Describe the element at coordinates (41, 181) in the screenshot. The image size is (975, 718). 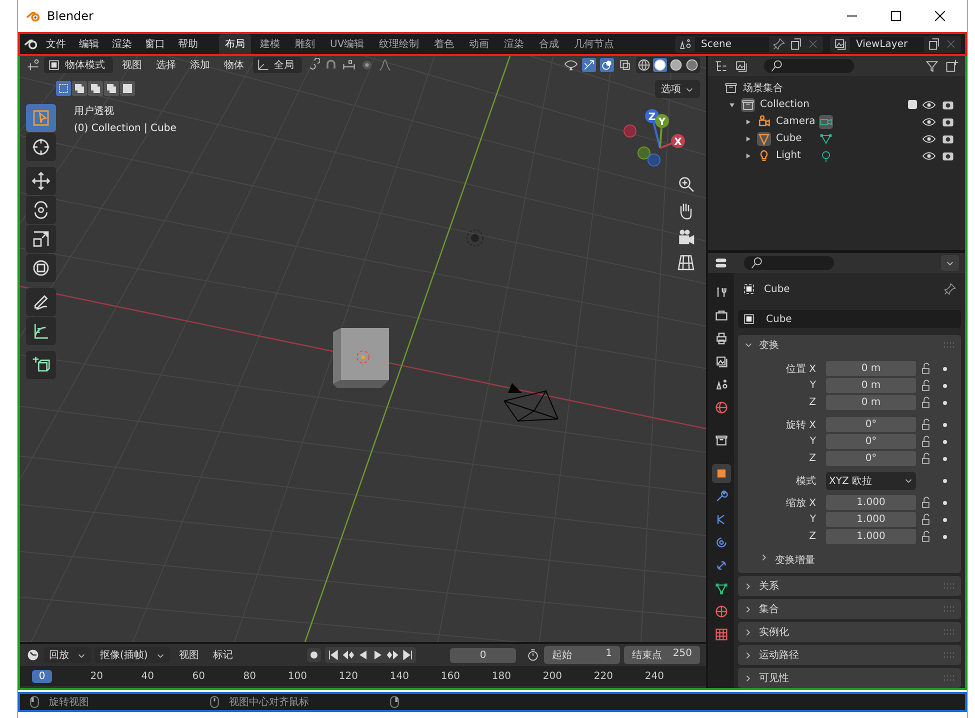
I see `move-arrows-icon` at that location.